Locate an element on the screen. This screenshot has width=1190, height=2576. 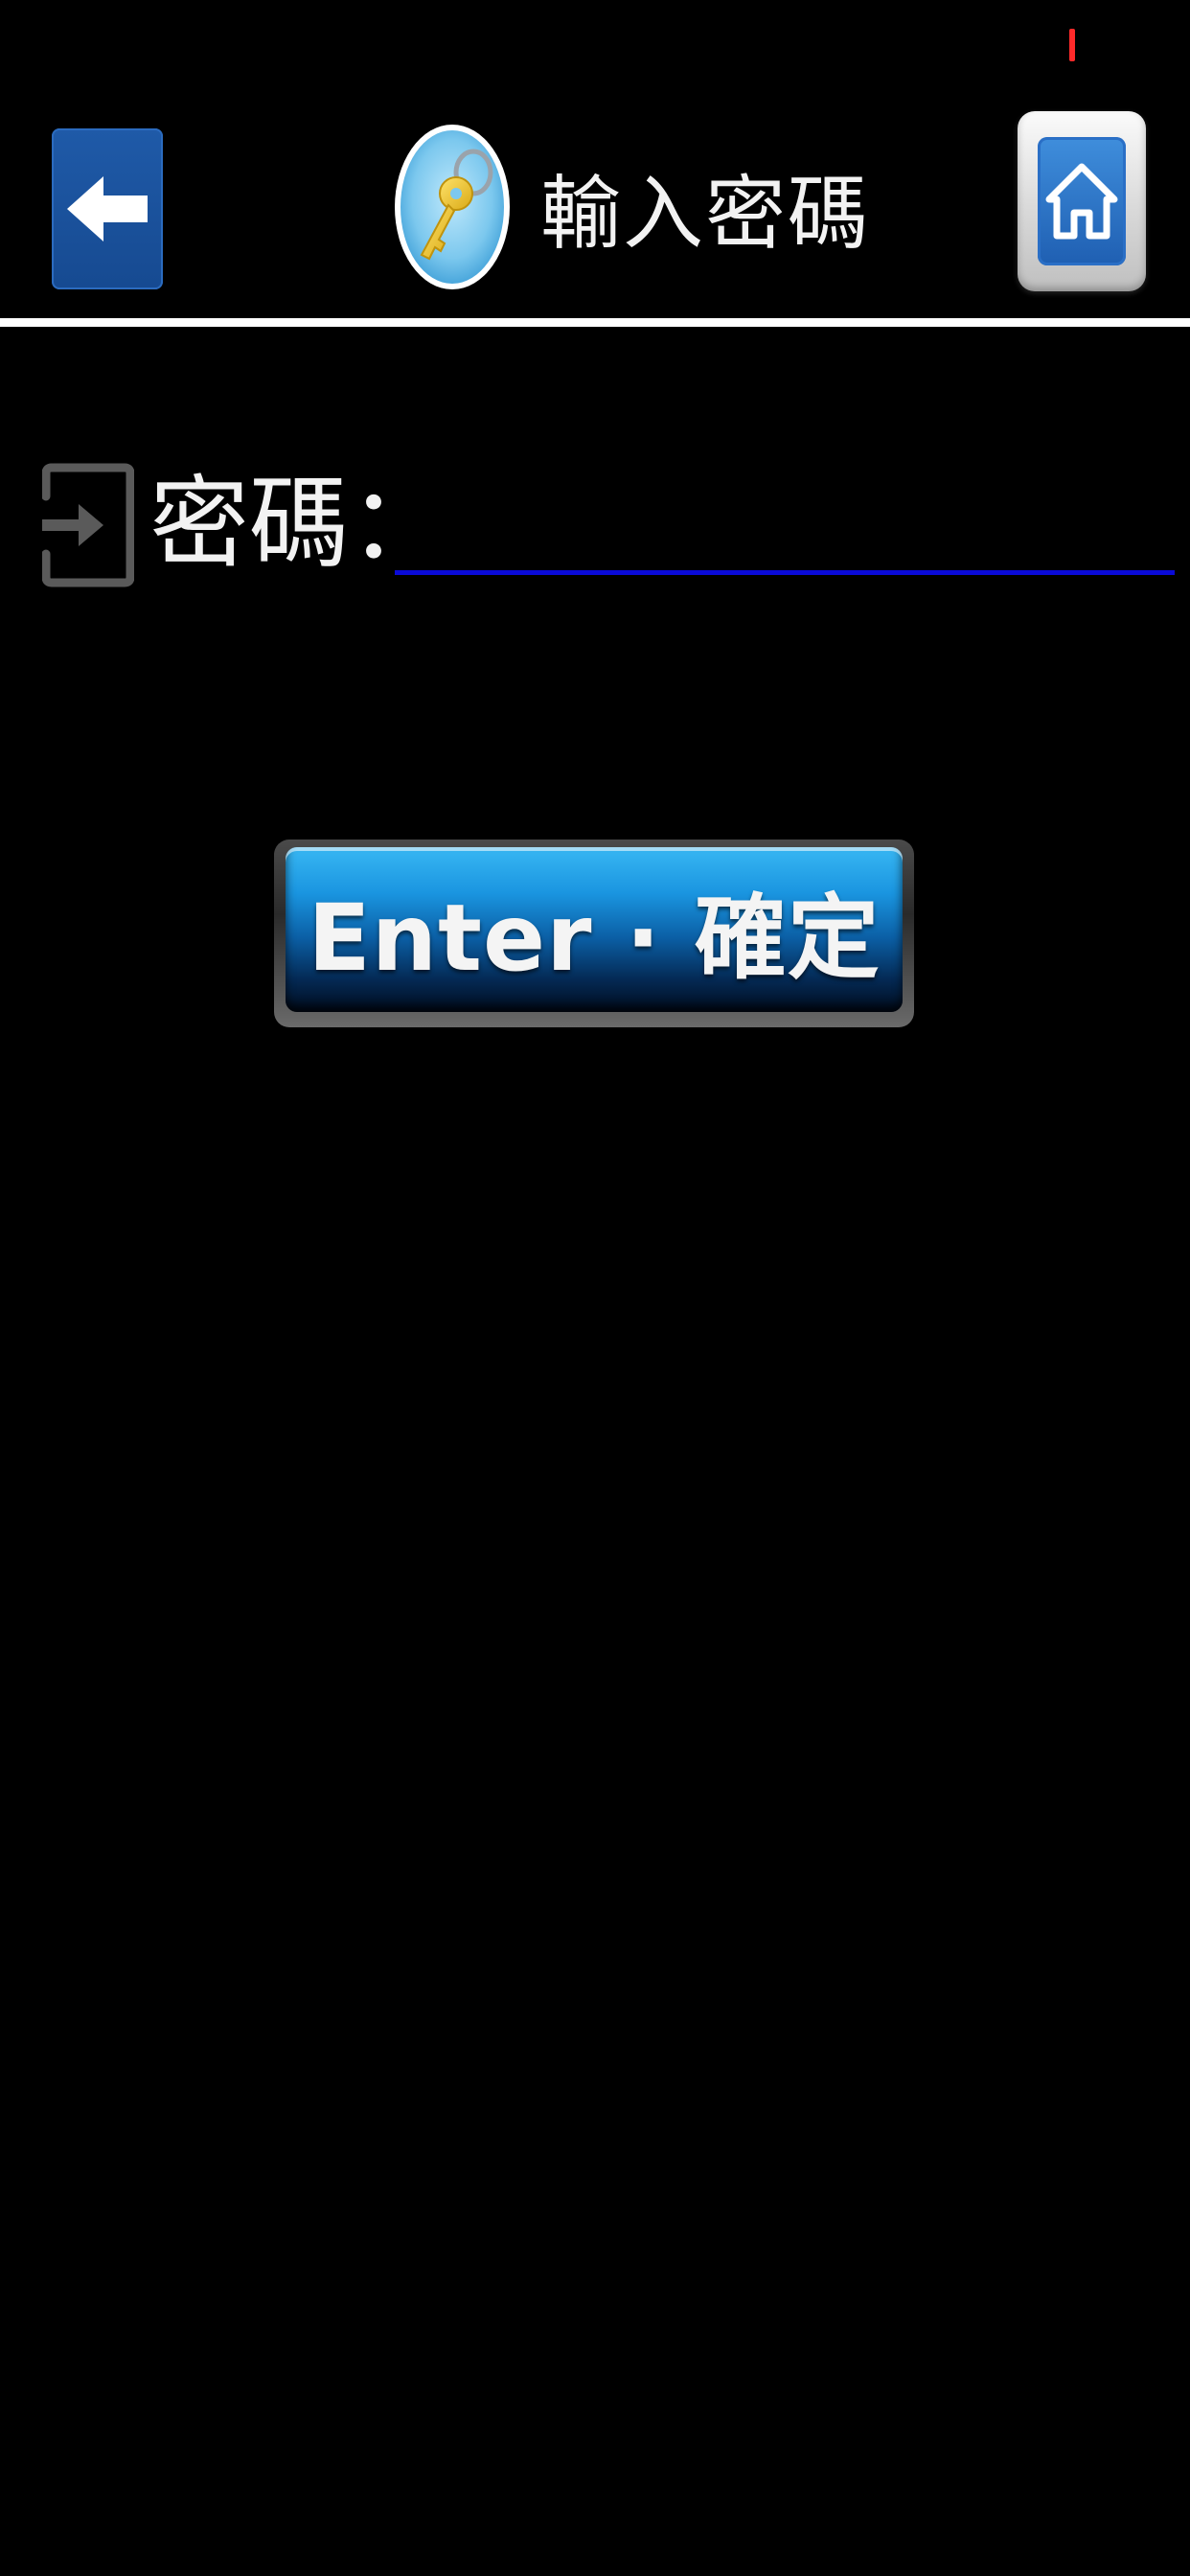
password-row: 密碼： is located at coordinates (608, 523).